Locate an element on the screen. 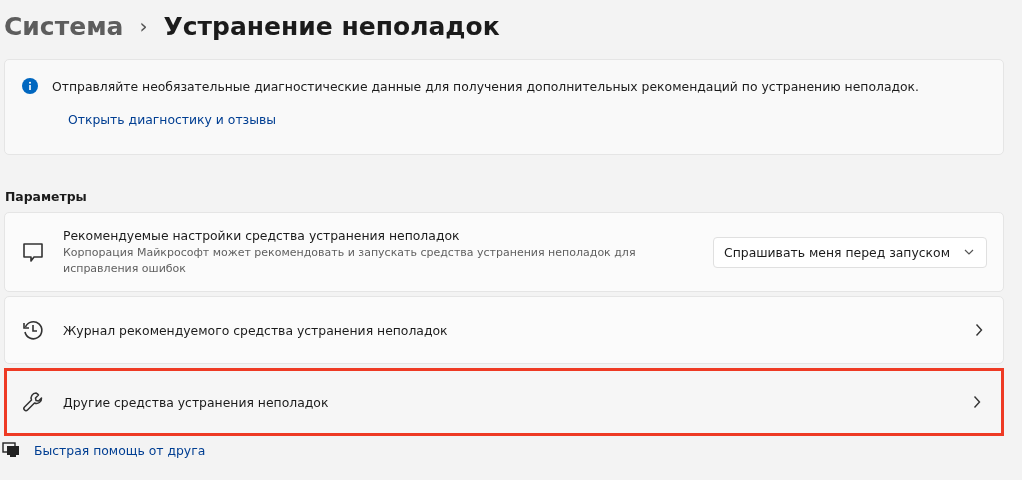 The image size is (1022, 480). diagnostics-link: Открыть диагностику и отзывы is located at coordinates (172, 119).